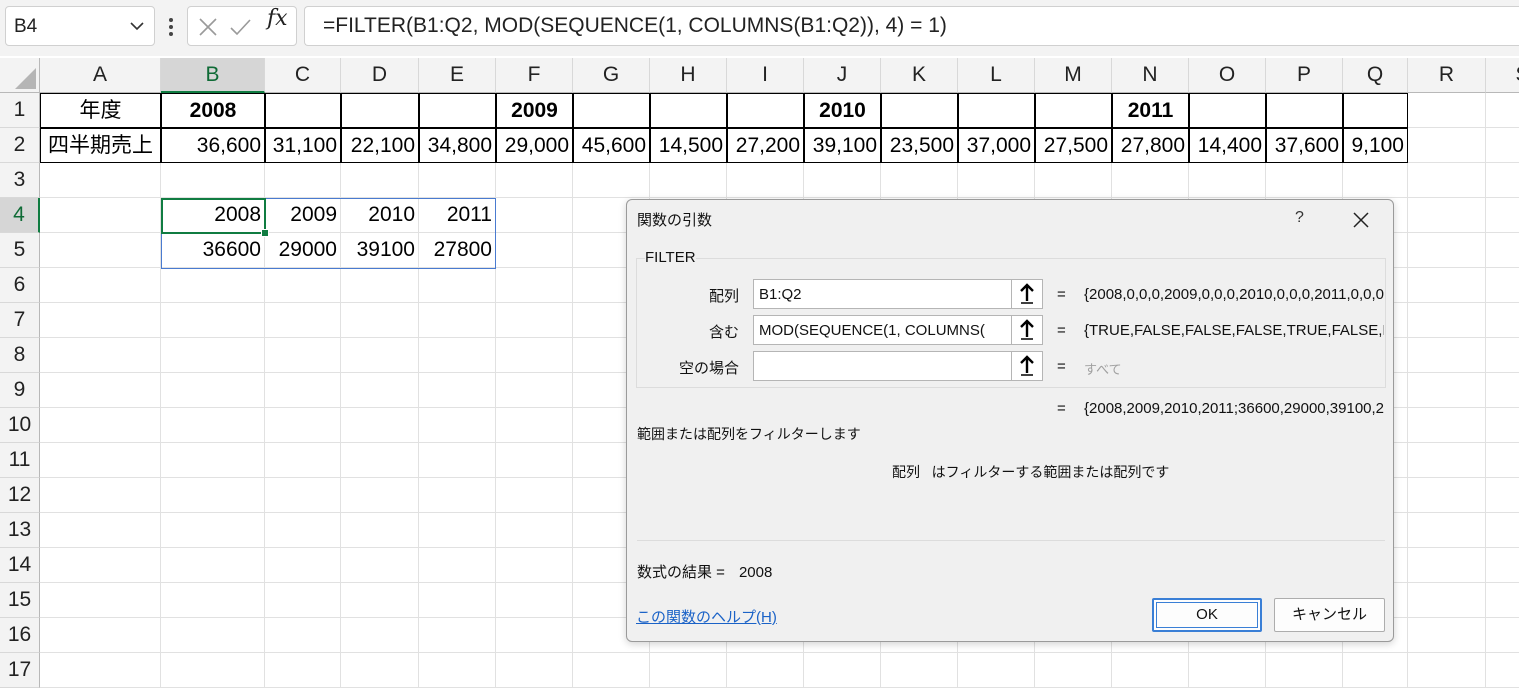 The width and height of the screenshot is (1519, 693). Describe the element at coordinates (1447, 110) in the screenshot. I see `cell-r1` at that location.